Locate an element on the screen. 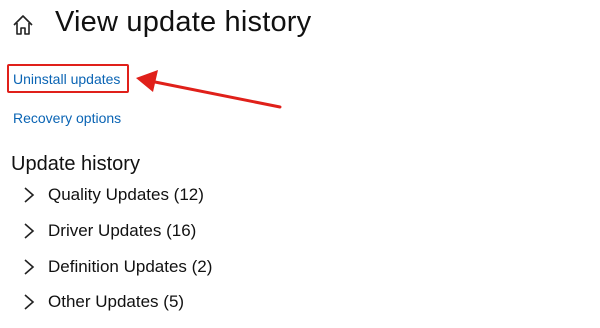 The width and height of the screenshot is (600, 328). category-quality-updates: Quality Updates (12) is located at coordinates (113, 195).